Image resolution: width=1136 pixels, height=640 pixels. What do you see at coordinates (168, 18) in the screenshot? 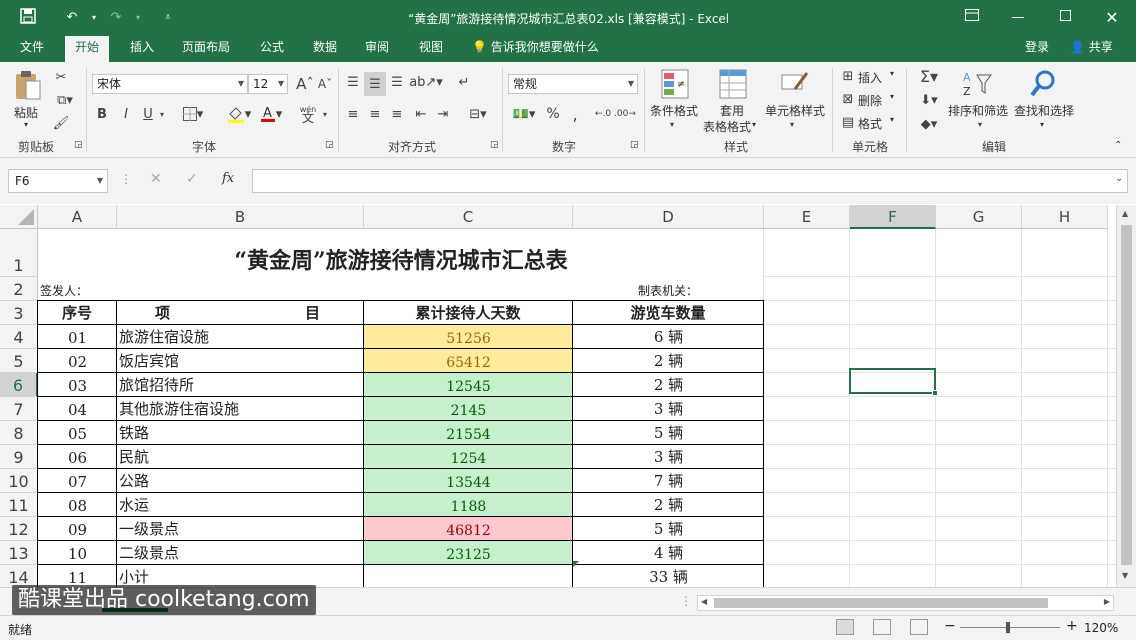
I see `customize-qat-icon: ⩡` at bounding box center [168, 18].